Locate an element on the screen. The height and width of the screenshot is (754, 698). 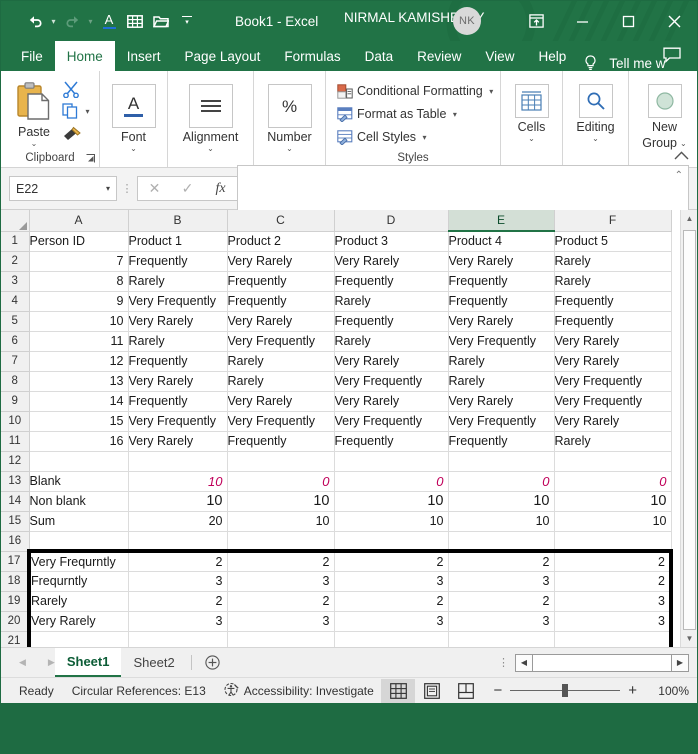
cell-E11: Frequently is located at coordinates (501, 441).